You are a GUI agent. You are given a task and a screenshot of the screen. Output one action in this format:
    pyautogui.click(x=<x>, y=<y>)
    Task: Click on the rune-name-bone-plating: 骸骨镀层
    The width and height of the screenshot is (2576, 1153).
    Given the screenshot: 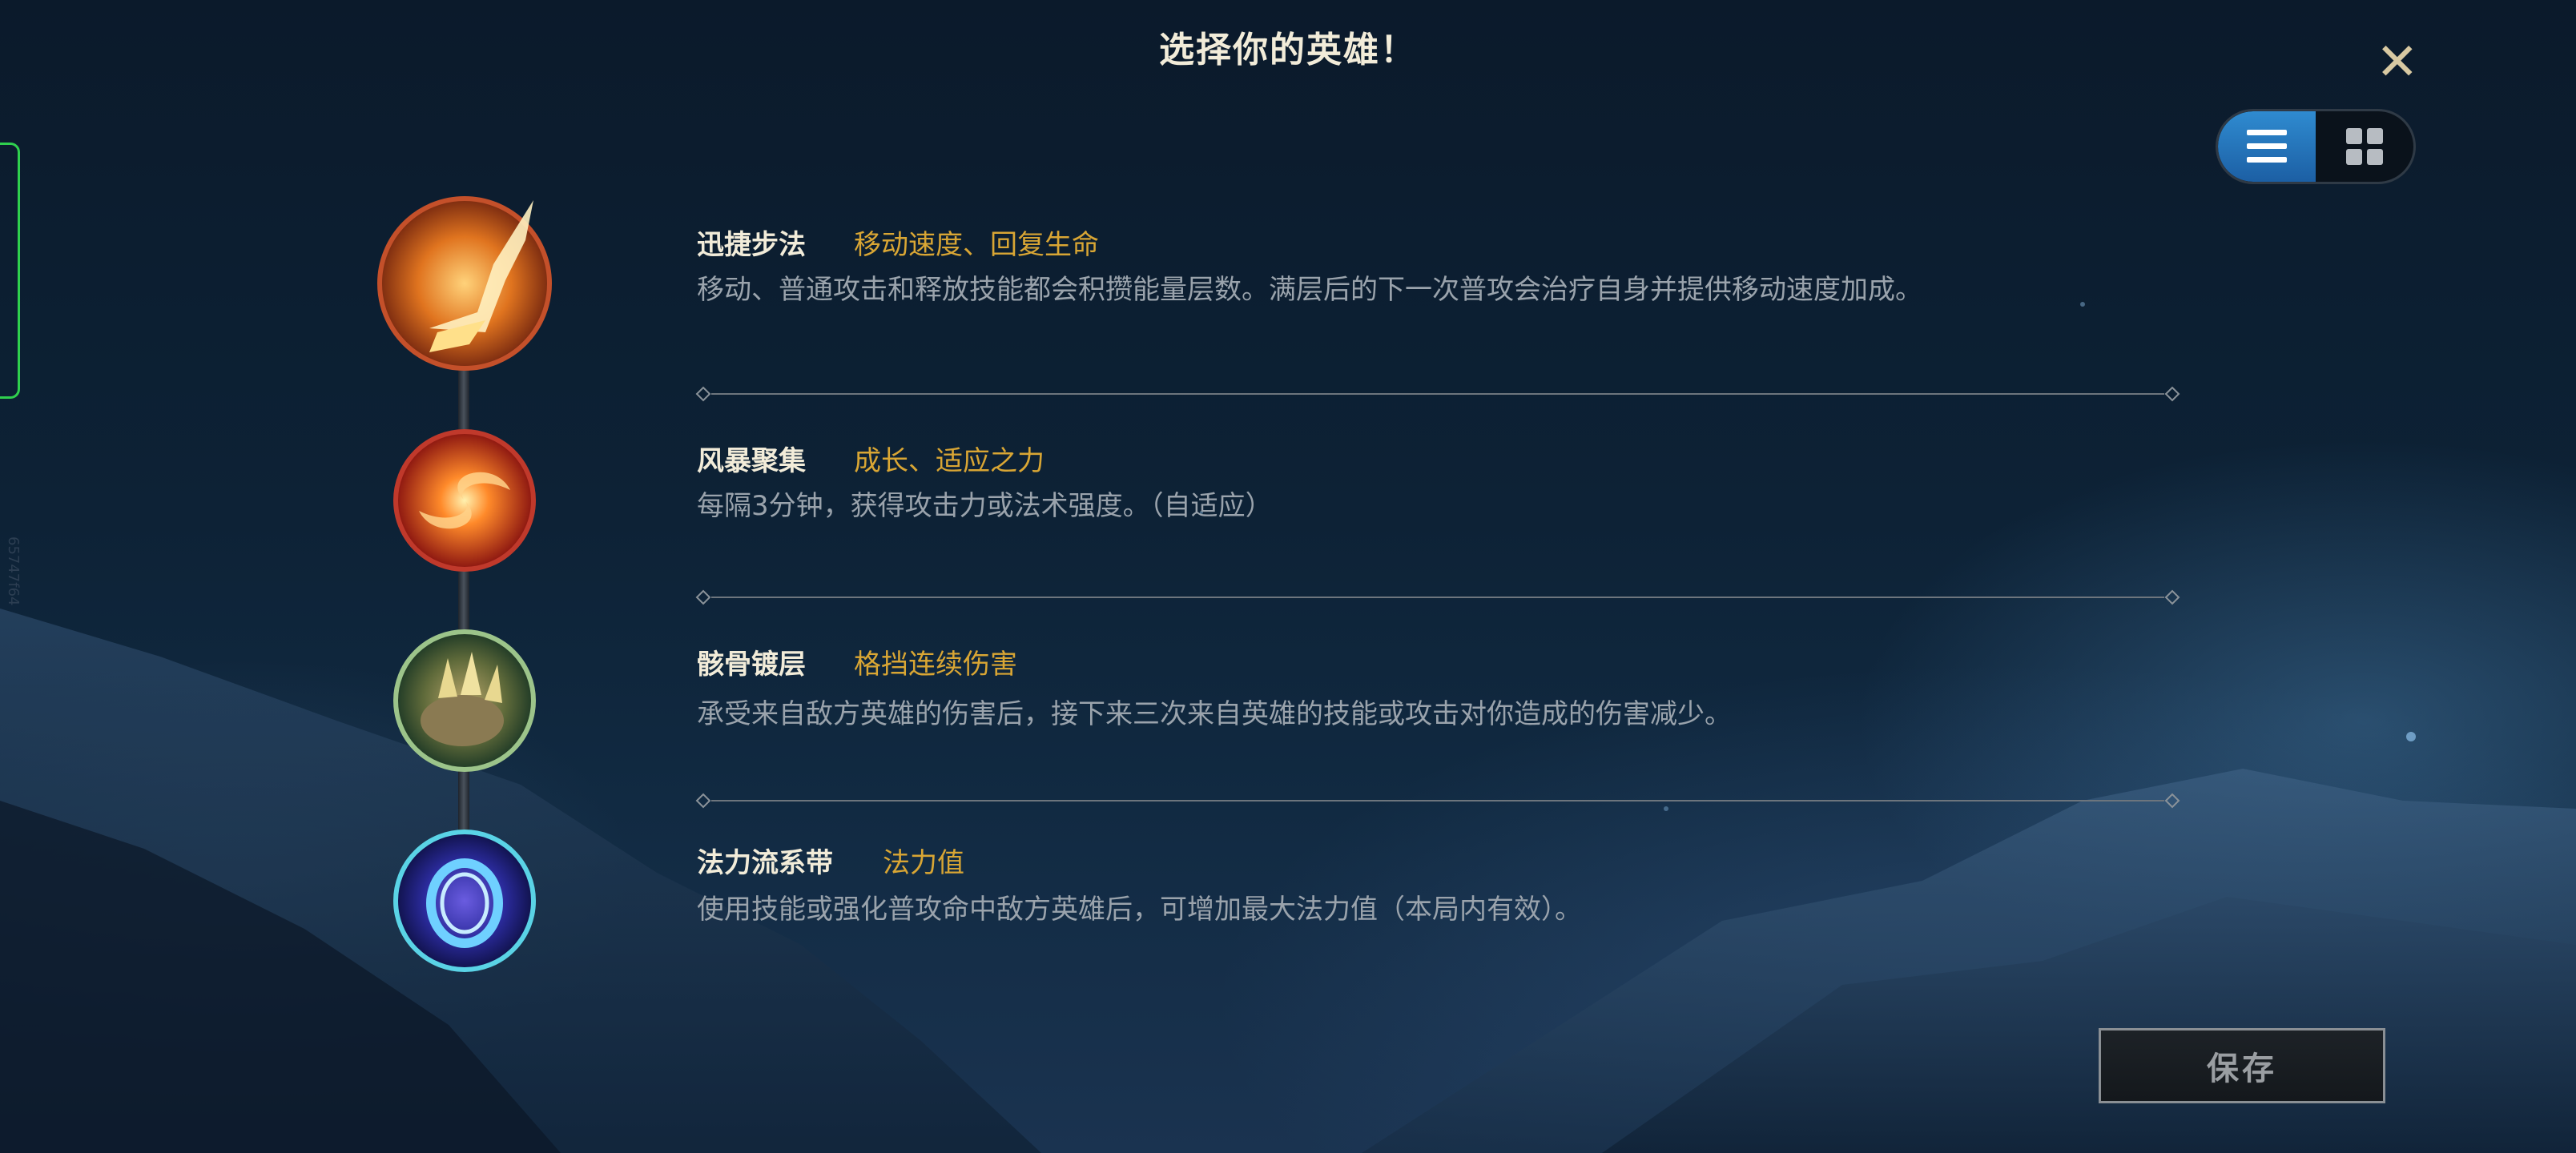 What is the action you would take?
    pyautogui.click(x=751, y=665)
    